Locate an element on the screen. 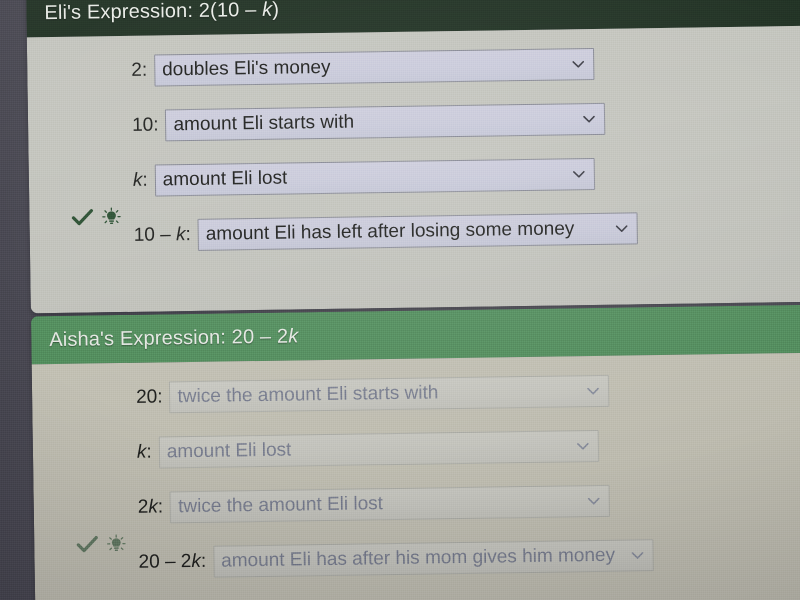 The height and width of the screenshot is (600, 800). card-title-aisha: Aisha's Expression: 20 – 2k is located at coordinates (174, 337).